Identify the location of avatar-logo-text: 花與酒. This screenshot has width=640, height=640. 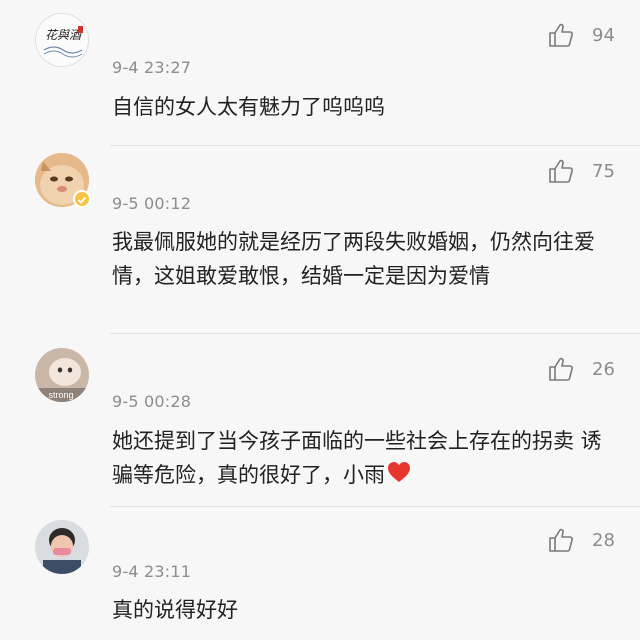
(64, 35).